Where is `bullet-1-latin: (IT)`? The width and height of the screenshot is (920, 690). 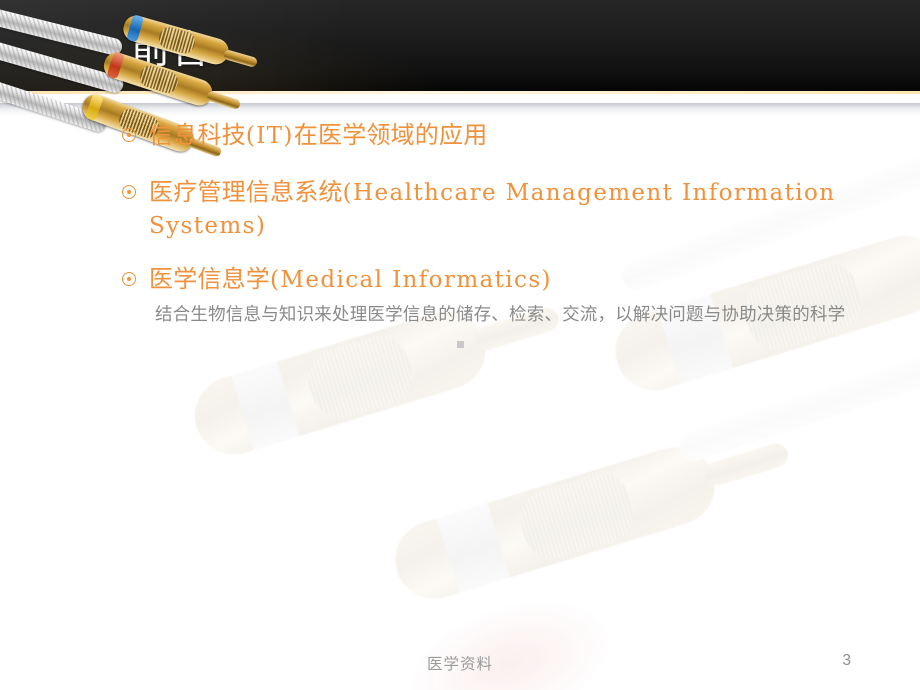 bullet-1-latin: (IT) is located at coordinates (269, 136).